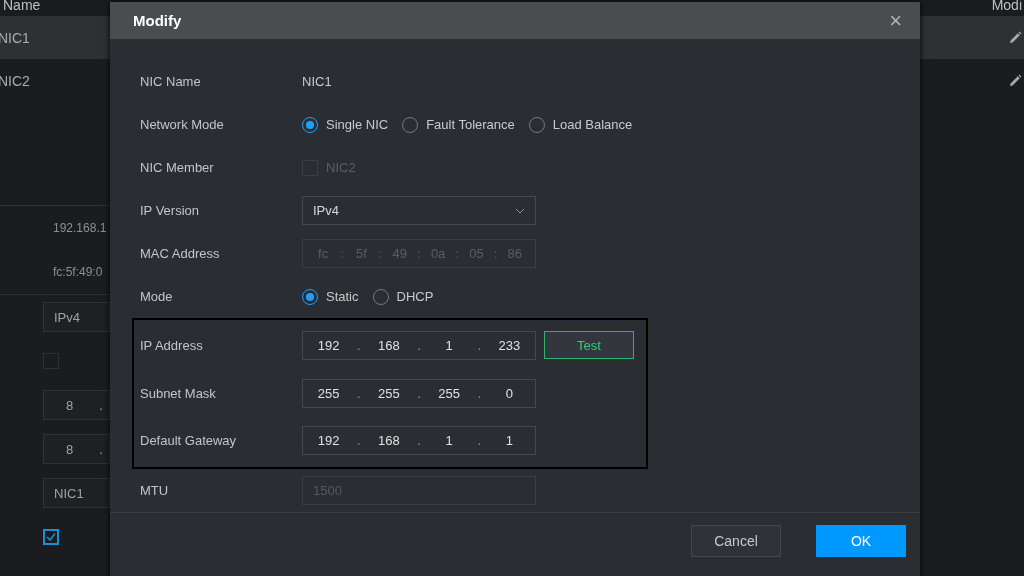 The height and width of the screenshot is (576, 1024). What do you see at coordinates (171, 81) in the screenshot?
I see `field-label: NIC Name` at bounding box center [171, 81].